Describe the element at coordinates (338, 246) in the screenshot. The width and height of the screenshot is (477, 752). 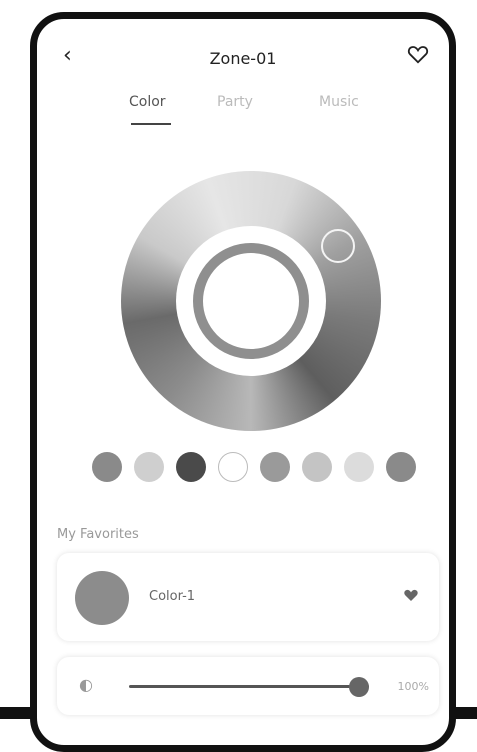
I see `color-selector-handle` at that location.